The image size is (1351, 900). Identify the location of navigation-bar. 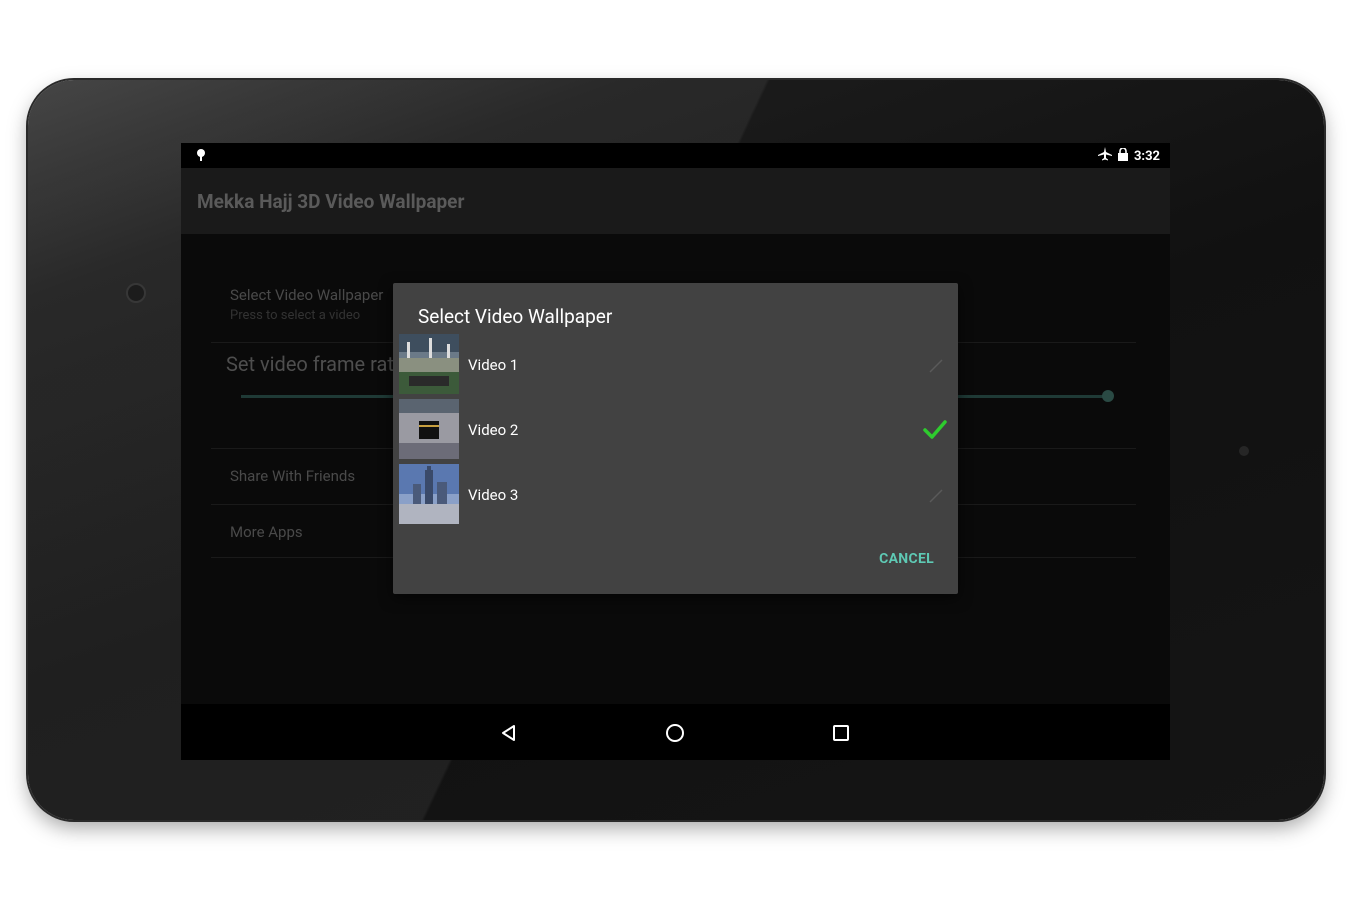
(675, 732).